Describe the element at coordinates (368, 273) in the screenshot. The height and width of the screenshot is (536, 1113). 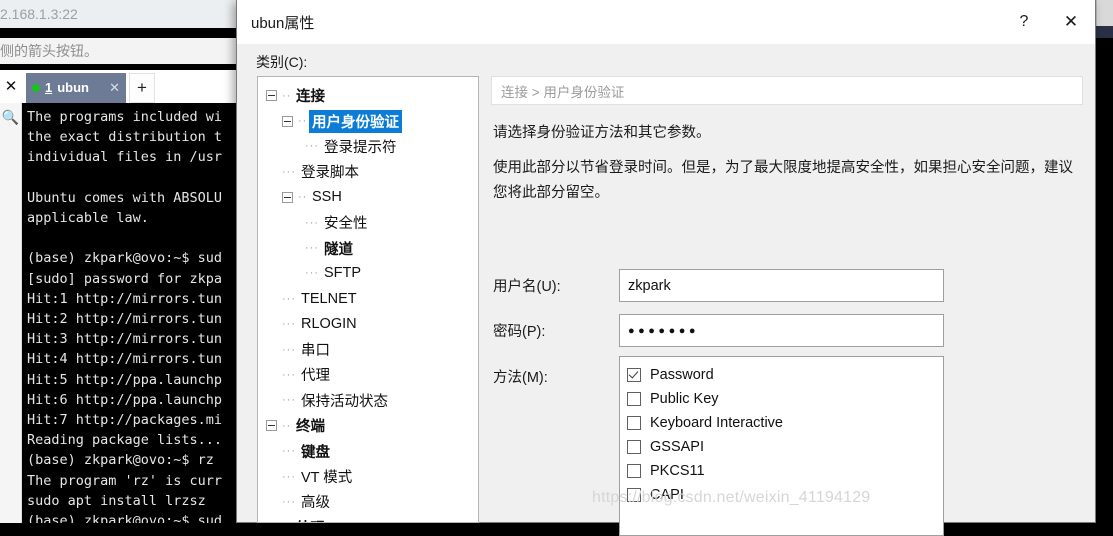
I see `tree-item-7: ··· SFTP` at that location.